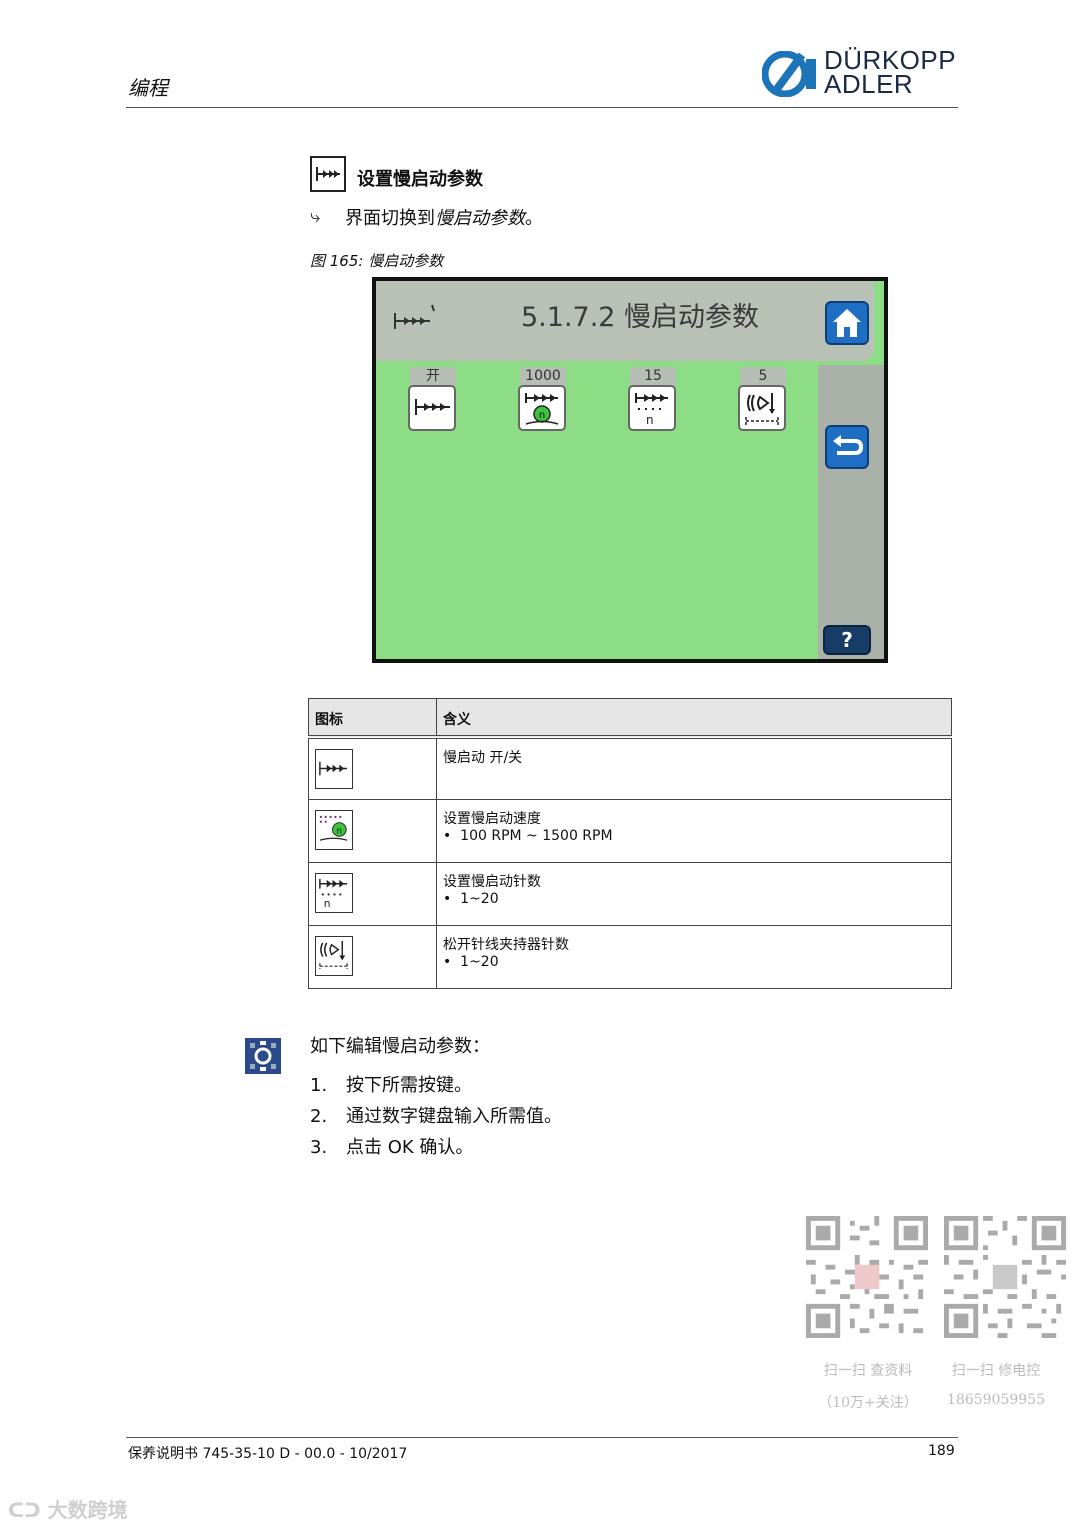 This screenshot has height=1528, width=1080. What do you see at coordinates (372, 717) in the screenshot?
I see `table-header-icon: 图标` at bounding box center [372, 717].